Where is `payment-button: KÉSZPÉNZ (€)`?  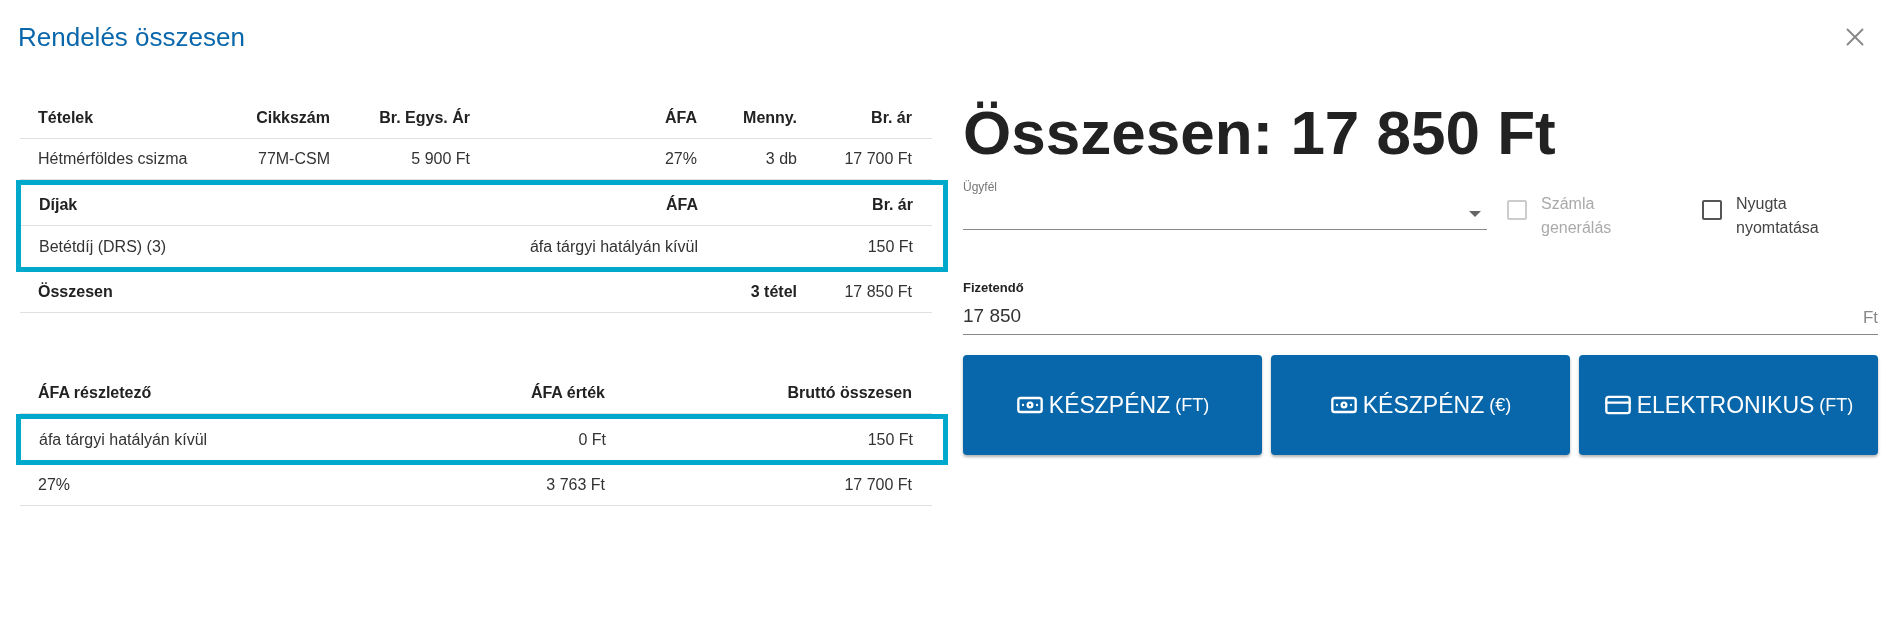 payment-button: KÉSZPÉNZ (€) is located at coordinates (1420, 405).